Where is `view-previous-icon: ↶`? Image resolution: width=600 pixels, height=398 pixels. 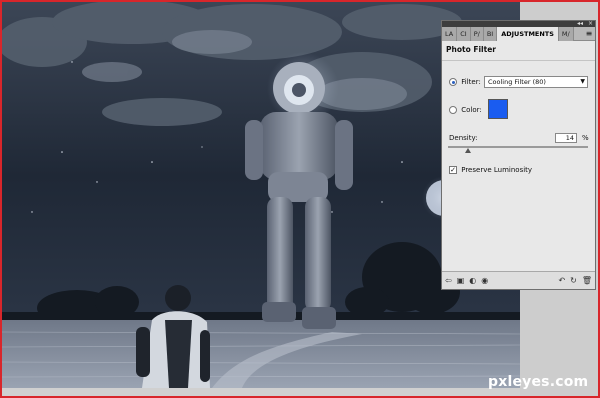
view-previous-icon: ↶ is located at coordinates (561, 280).